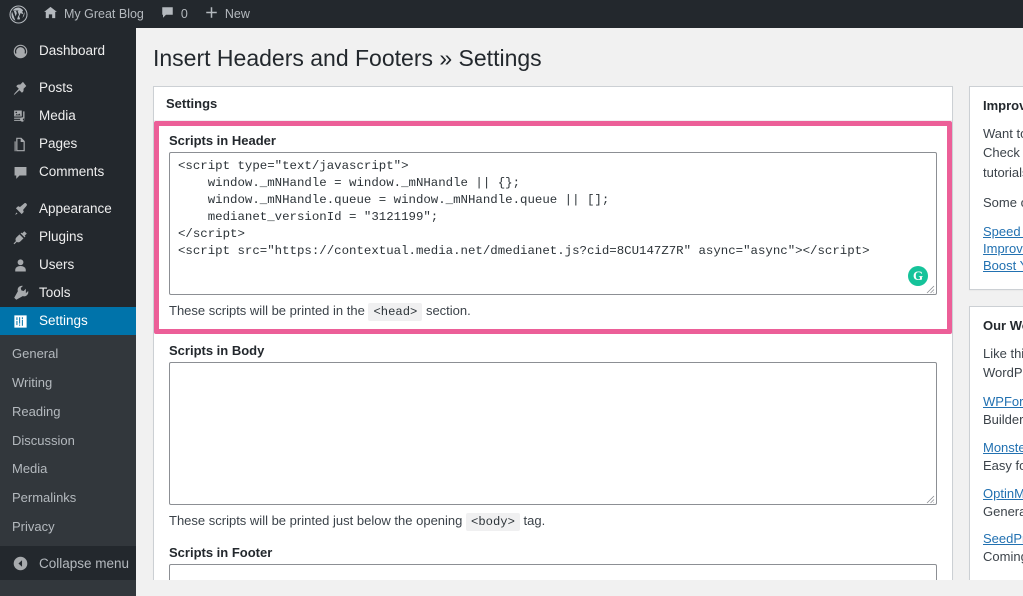 This screenshot has height=596, width=1023. Describe the element at coordinates (553, 555) in the screenshot. I see `scripts-in-footer-group: Scripts in Footer` at that location.